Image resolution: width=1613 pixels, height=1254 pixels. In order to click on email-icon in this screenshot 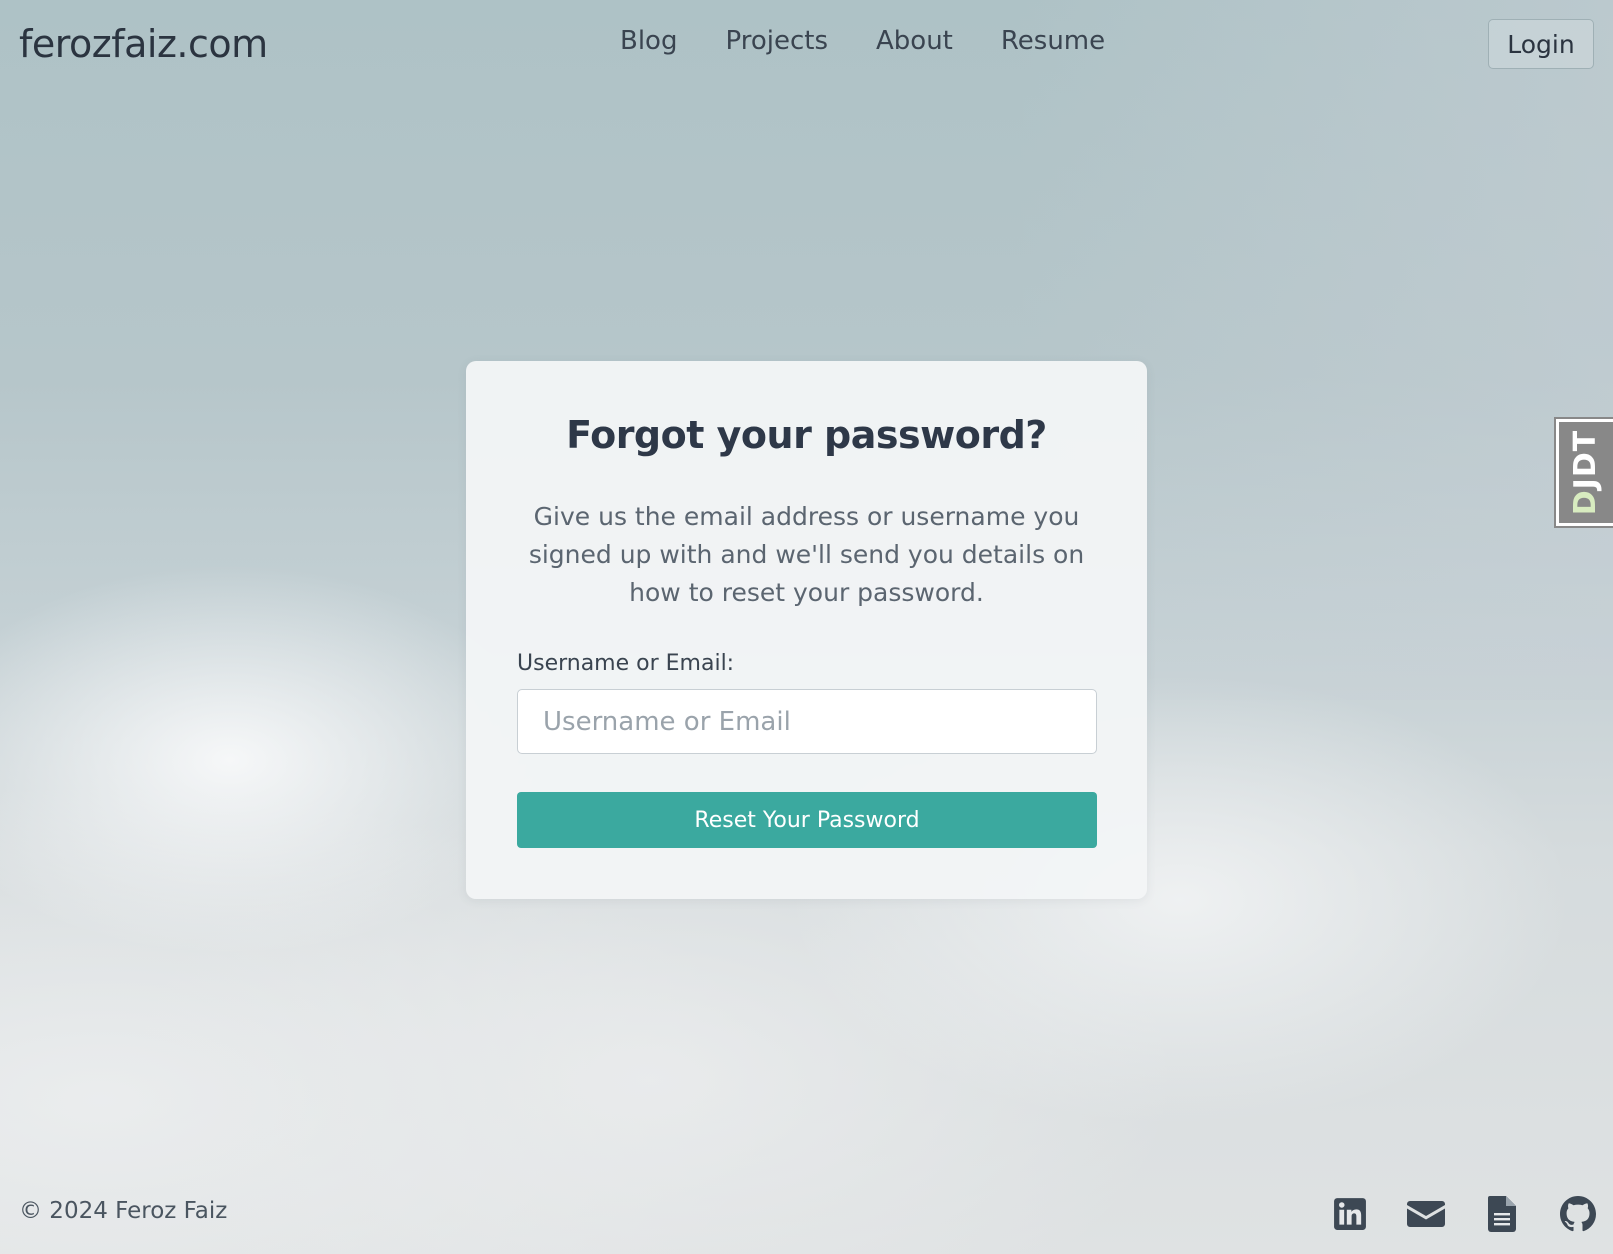, I will do `click(1426, 1214)`.